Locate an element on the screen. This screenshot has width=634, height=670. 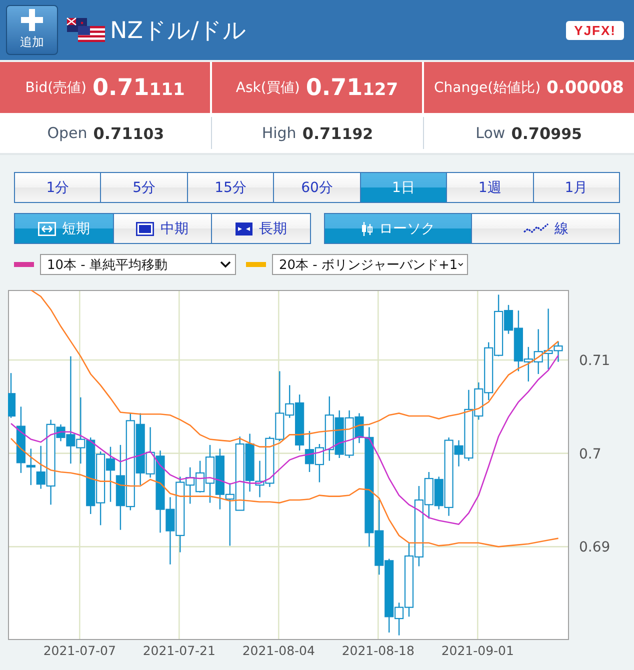
x-axis-label: 2021-07-07 is located at coordinates (79, 650).